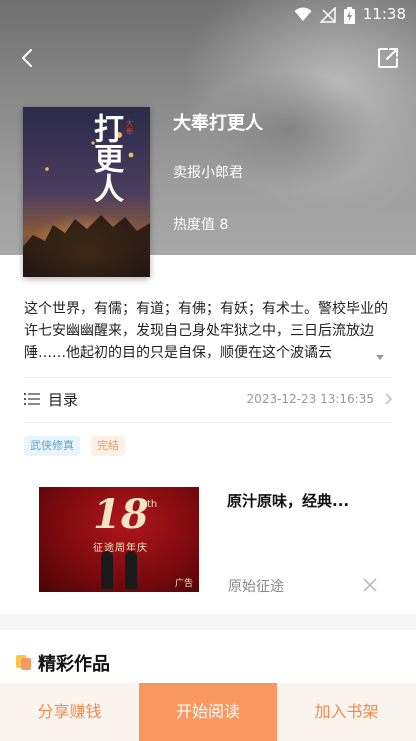  What do you see at coordinates (208, 622) in the screenshot?
I see `section-separator` at bounding box center [208, 622].